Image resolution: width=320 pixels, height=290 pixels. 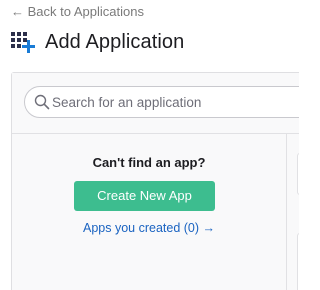 I want to click on page-header: Add Application, so click(x=97, y=42).